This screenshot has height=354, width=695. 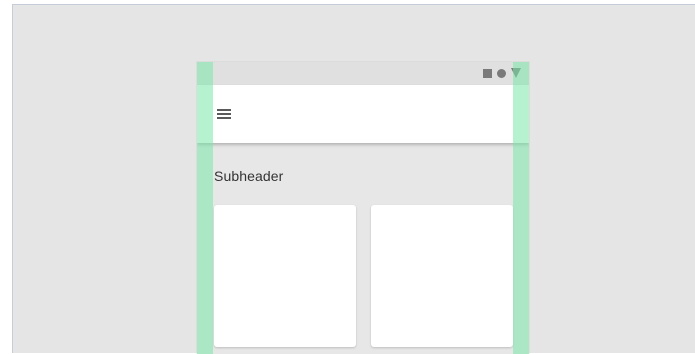 I want to click on status-icons, so click(x=502, y=73).